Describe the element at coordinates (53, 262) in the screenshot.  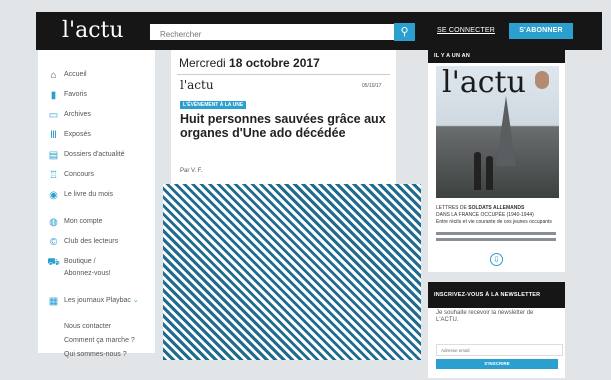
I see `cart-icon: ⛟` at that location.